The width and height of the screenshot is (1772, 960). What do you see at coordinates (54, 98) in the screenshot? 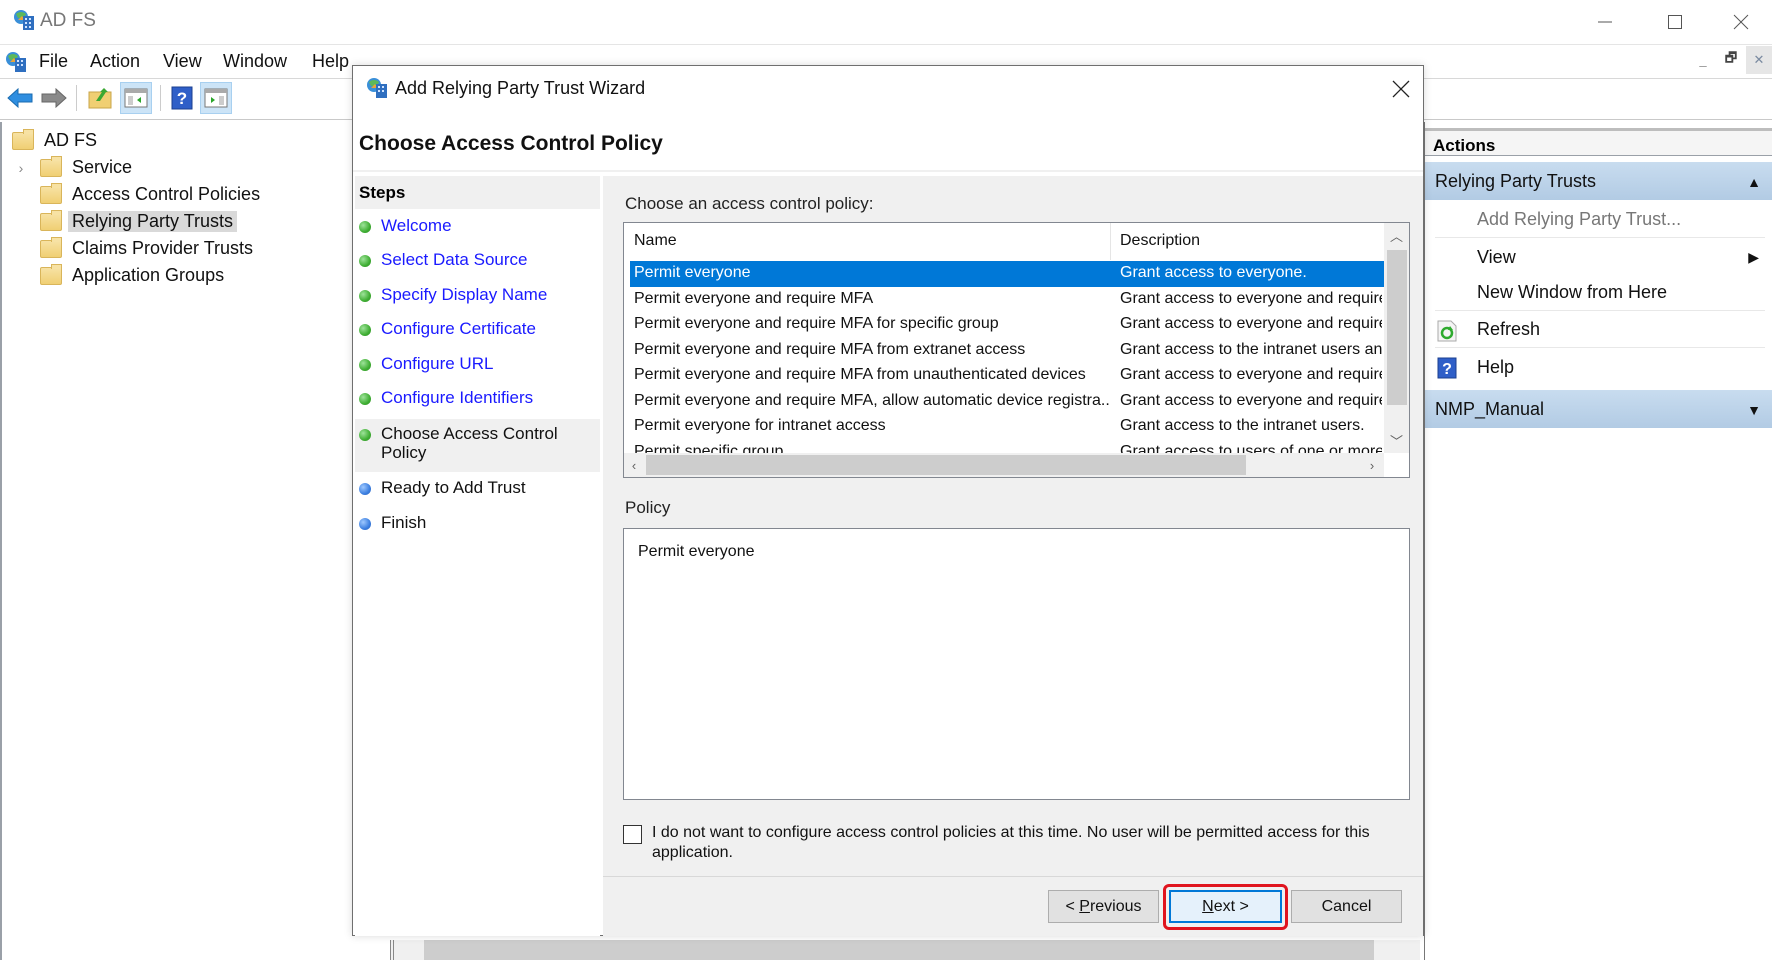
I see `forward-button` at bounding box center [54, 98].